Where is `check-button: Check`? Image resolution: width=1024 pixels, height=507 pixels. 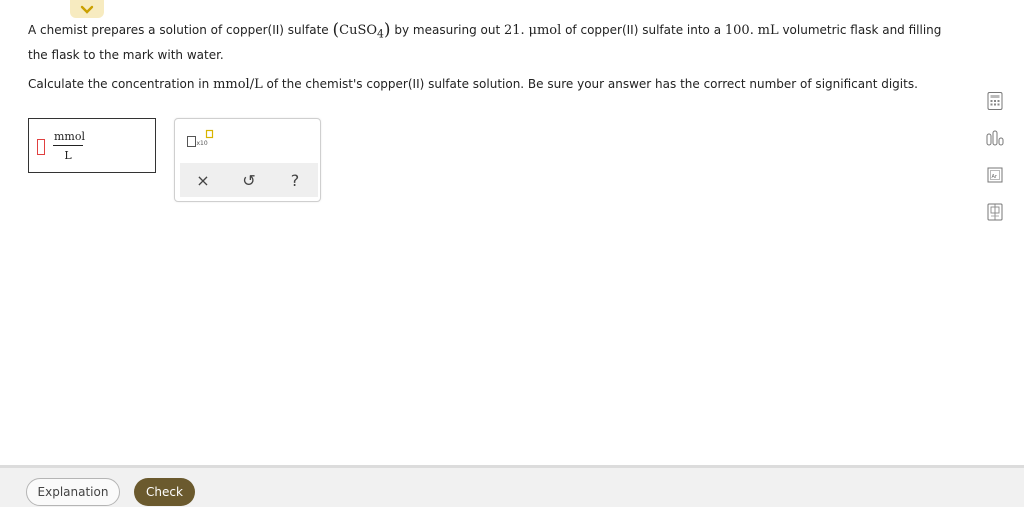 check-button: Check is located at coordinates (164, 492).